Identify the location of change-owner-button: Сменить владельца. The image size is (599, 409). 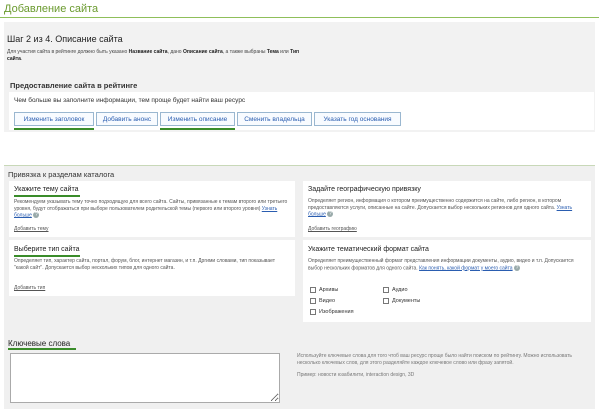
(274, 119).